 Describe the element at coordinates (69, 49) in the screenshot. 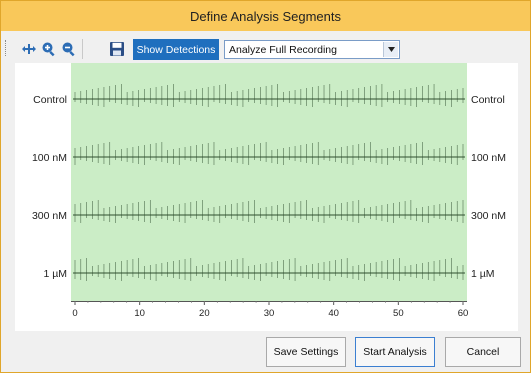

I see `zoom-out-icon` at that location.